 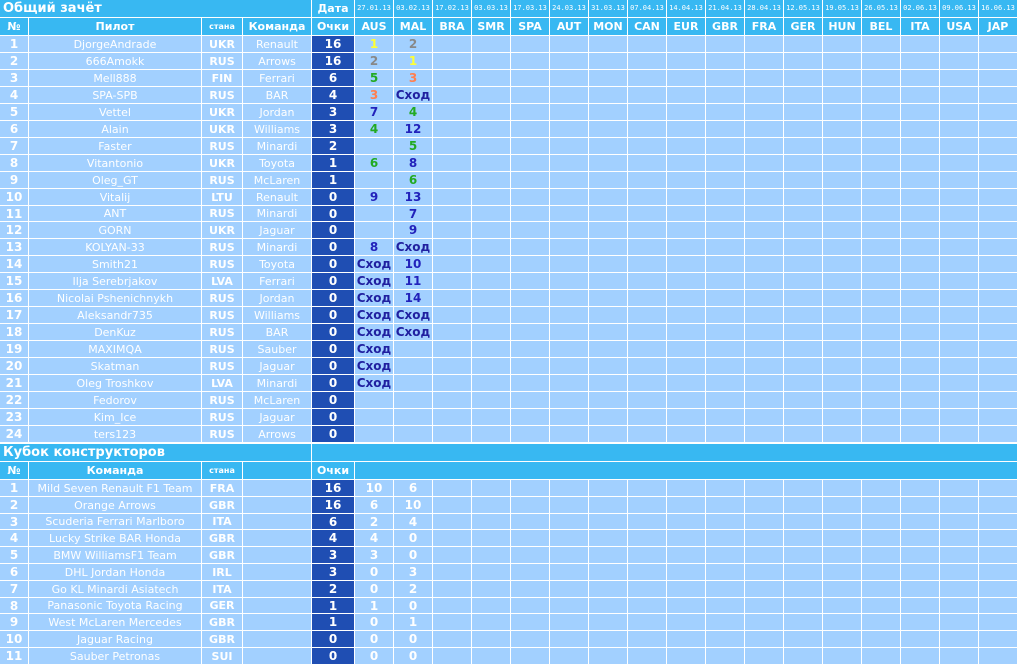 What do you see at coordinates (686, 9) in the screenshot?
I see `race-date: 14.04.13` at bounding box center [686, 9].